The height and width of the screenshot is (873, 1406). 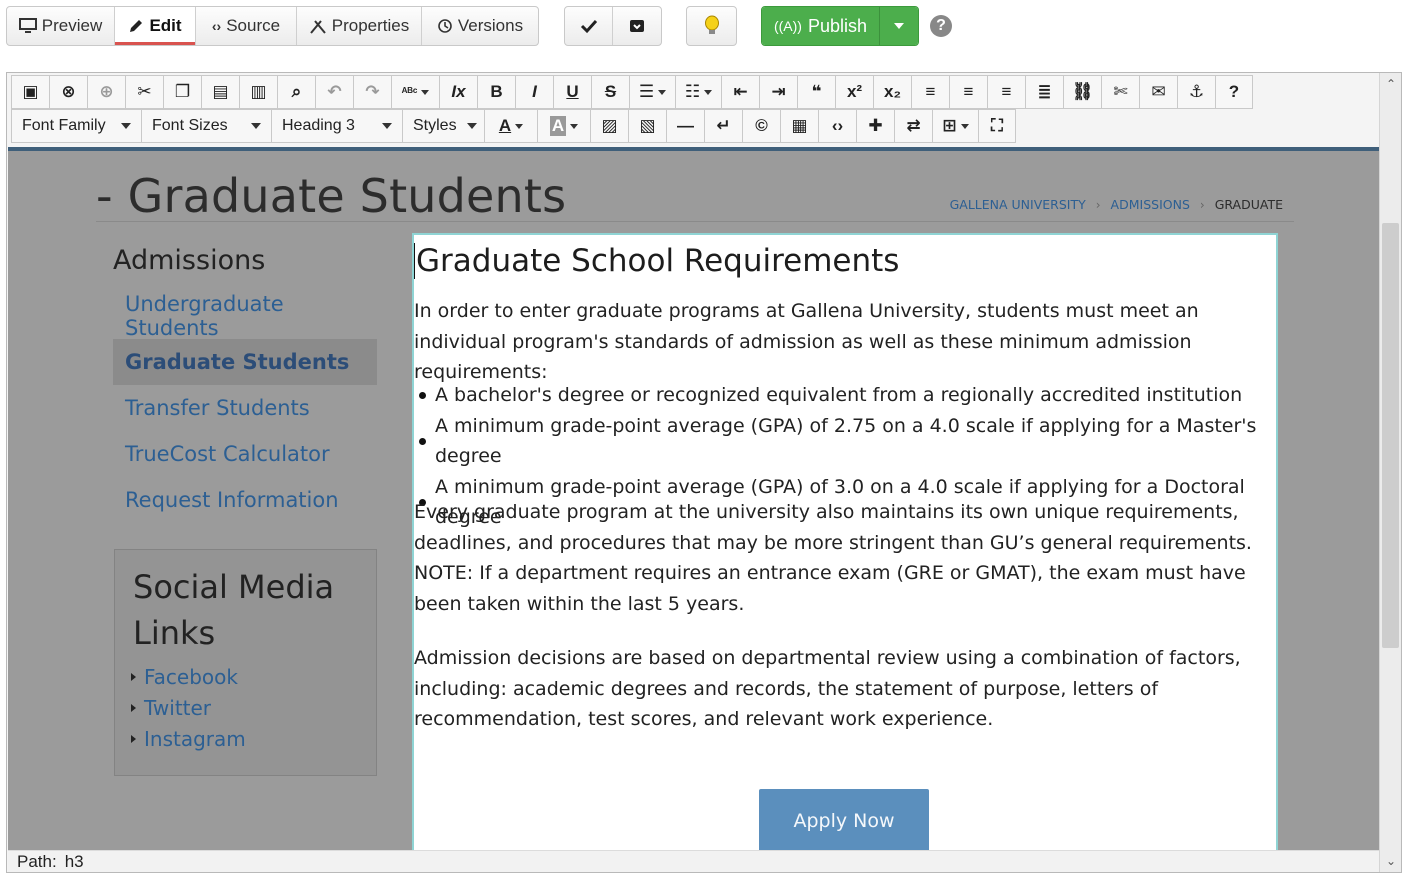 I want to click on breadcrumb-current: GRADUATE, so click(x=1248, y=204).